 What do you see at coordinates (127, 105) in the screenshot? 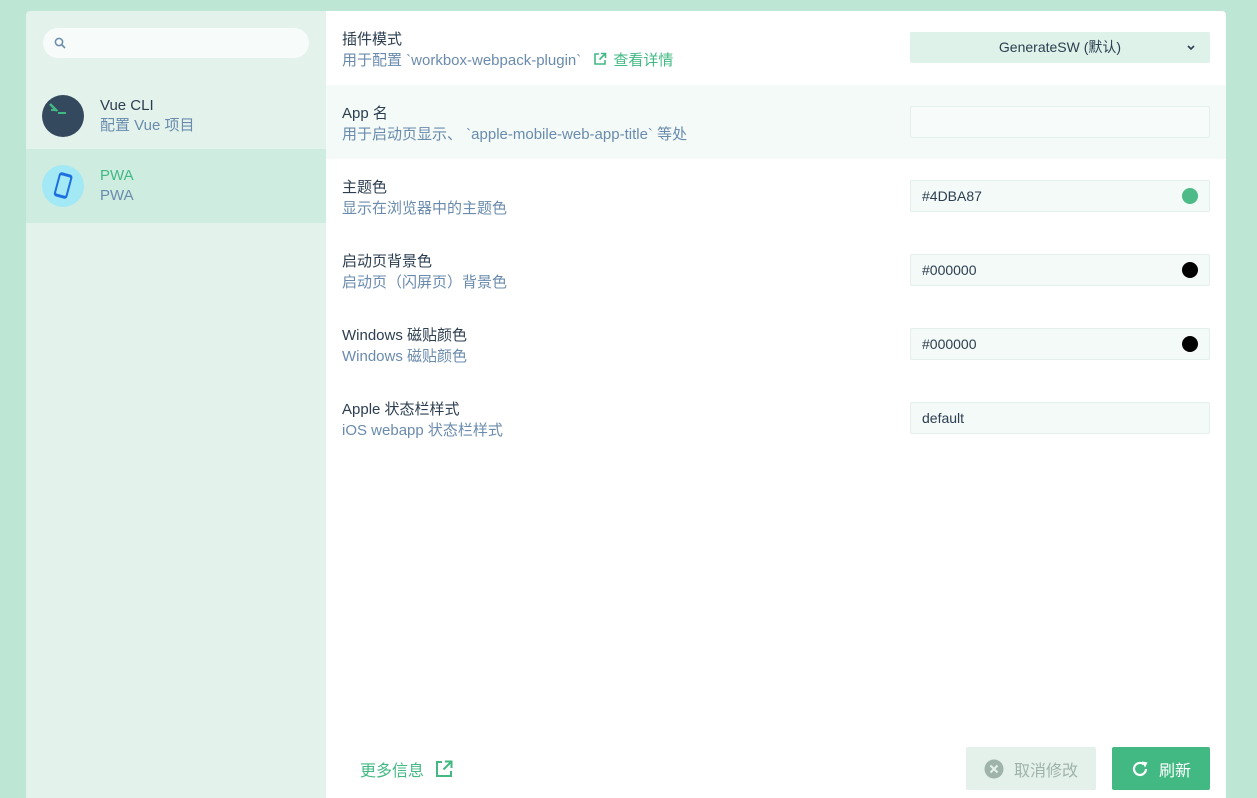
I see `sidebar-item-title: Vue CLI` at bounding box center [127, 105].